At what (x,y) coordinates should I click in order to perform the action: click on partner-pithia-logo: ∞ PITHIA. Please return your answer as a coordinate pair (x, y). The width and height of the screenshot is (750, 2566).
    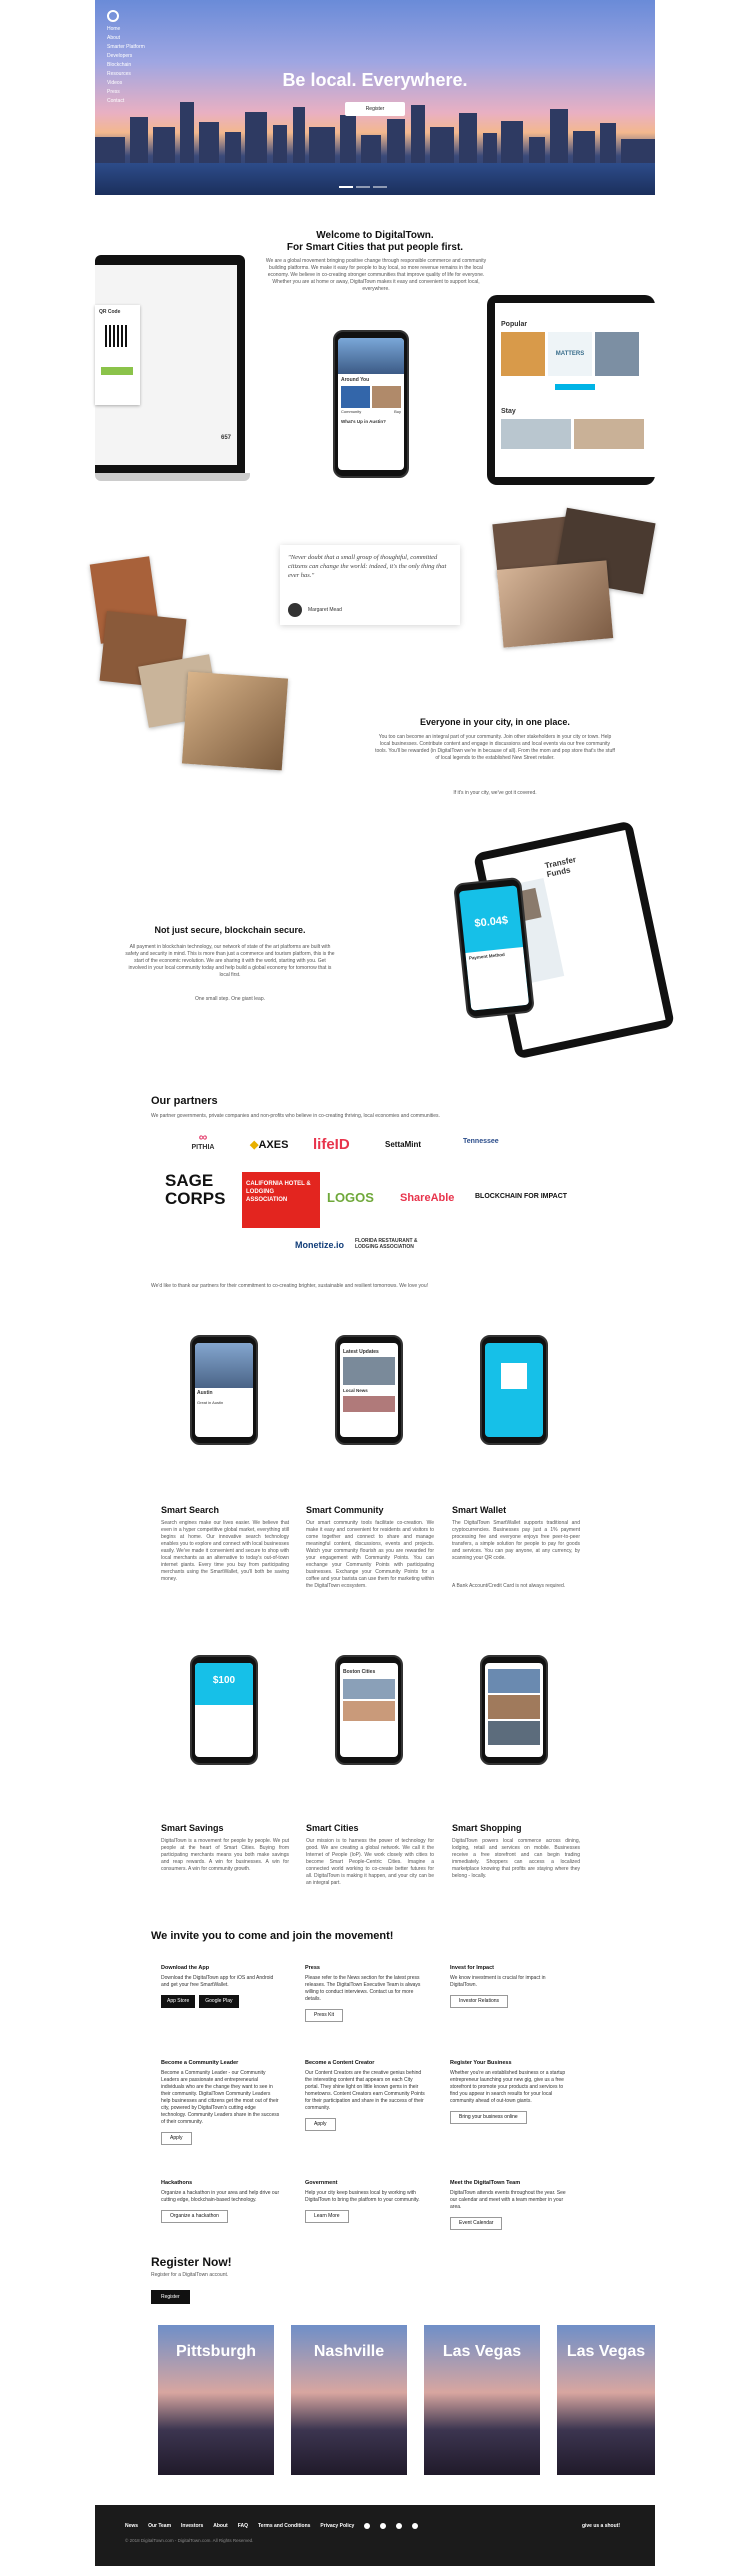
    Looking at the image, I should click on (203, 1140).